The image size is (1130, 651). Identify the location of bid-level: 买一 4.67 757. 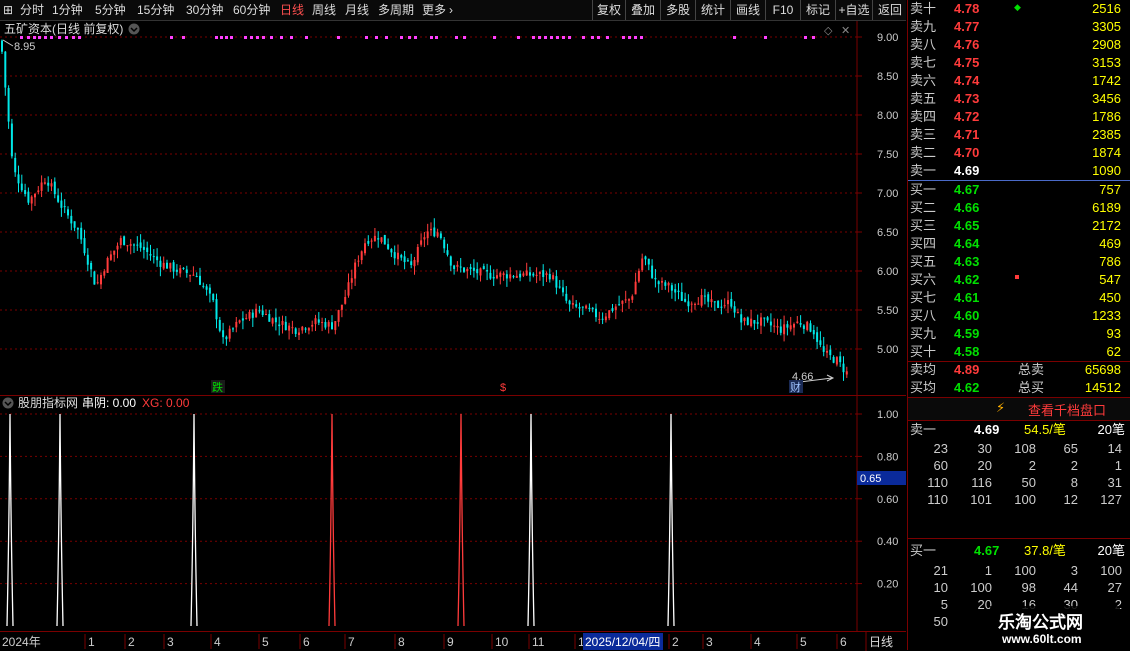
(1019, 190).